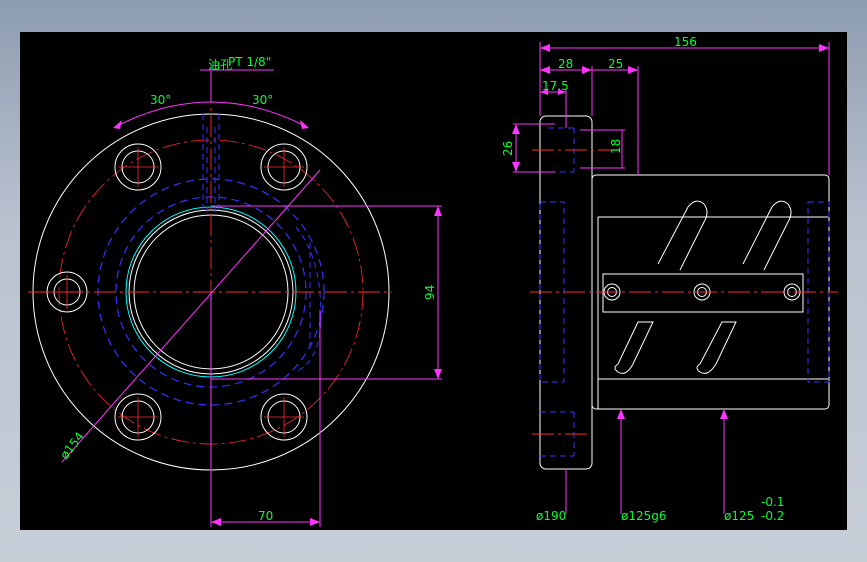 The height and width of the screenshot is (562, 867). I want to click on total-length-label: 156, so click(685, 42).